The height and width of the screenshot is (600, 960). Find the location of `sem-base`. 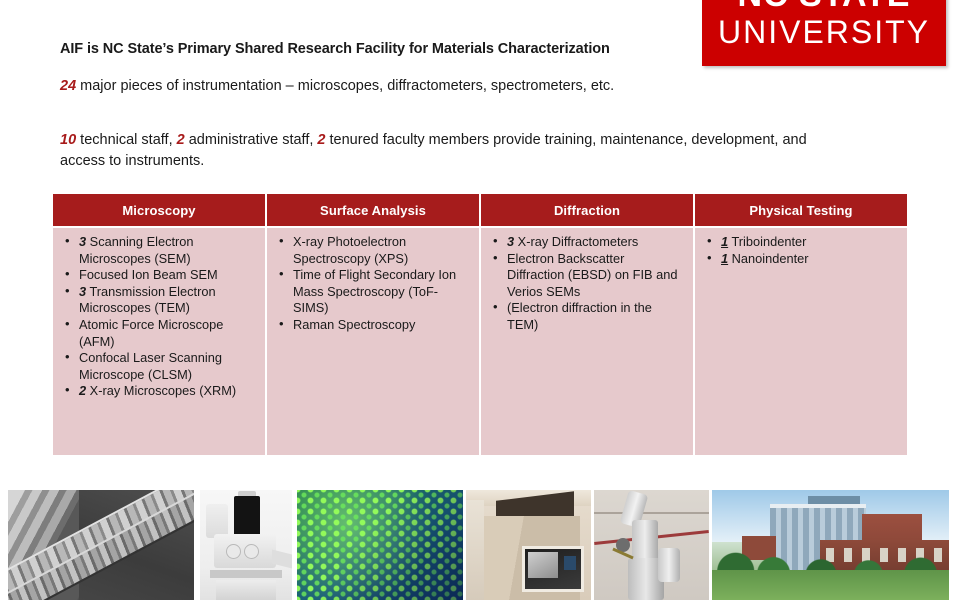

sem-base is located at coordinates (246, 590).